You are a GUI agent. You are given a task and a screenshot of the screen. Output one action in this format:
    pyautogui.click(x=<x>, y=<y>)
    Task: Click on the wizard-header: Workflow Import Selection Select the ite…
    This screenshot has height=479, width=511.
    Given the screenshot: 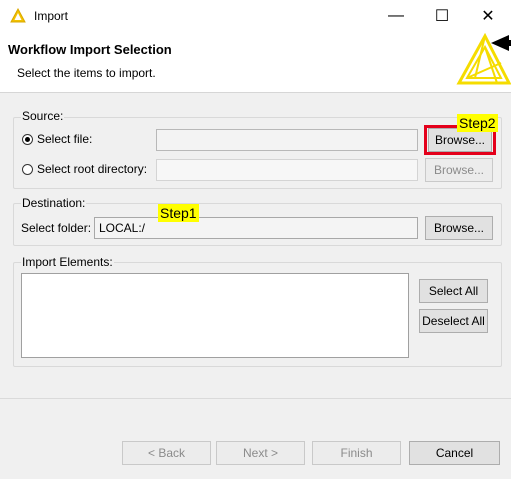 What is the action you would take?
    pyautogui.click(x=255, y=62)
    